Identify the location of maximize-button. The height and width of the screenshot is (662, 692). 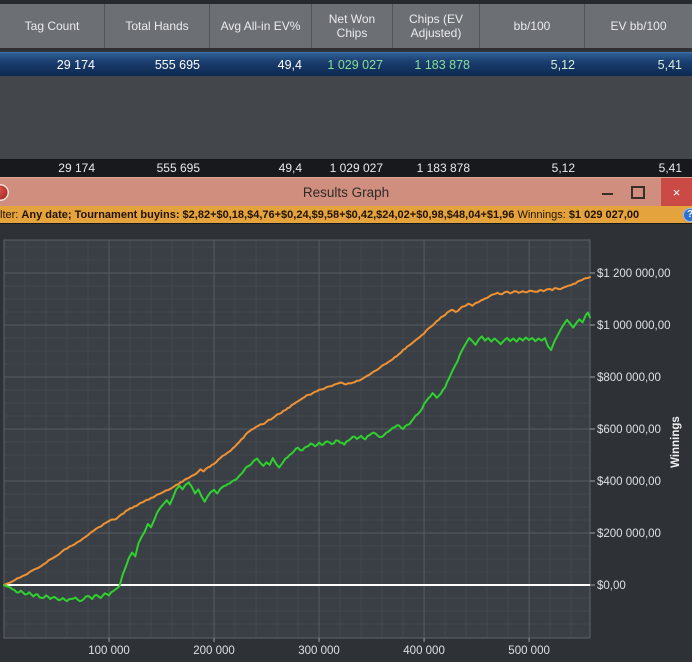
(638, 192).